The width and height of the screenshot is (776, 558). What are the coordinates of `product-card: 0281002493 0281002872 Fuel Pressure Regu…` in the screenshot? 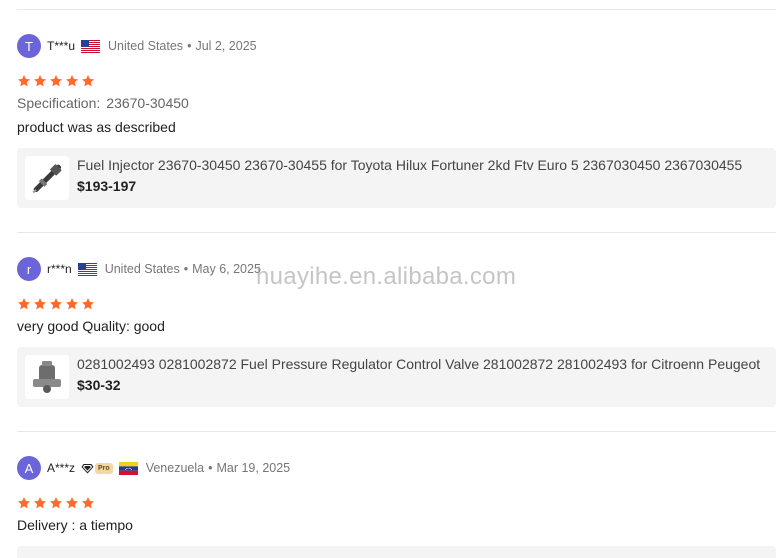 It's located at (396, 377).